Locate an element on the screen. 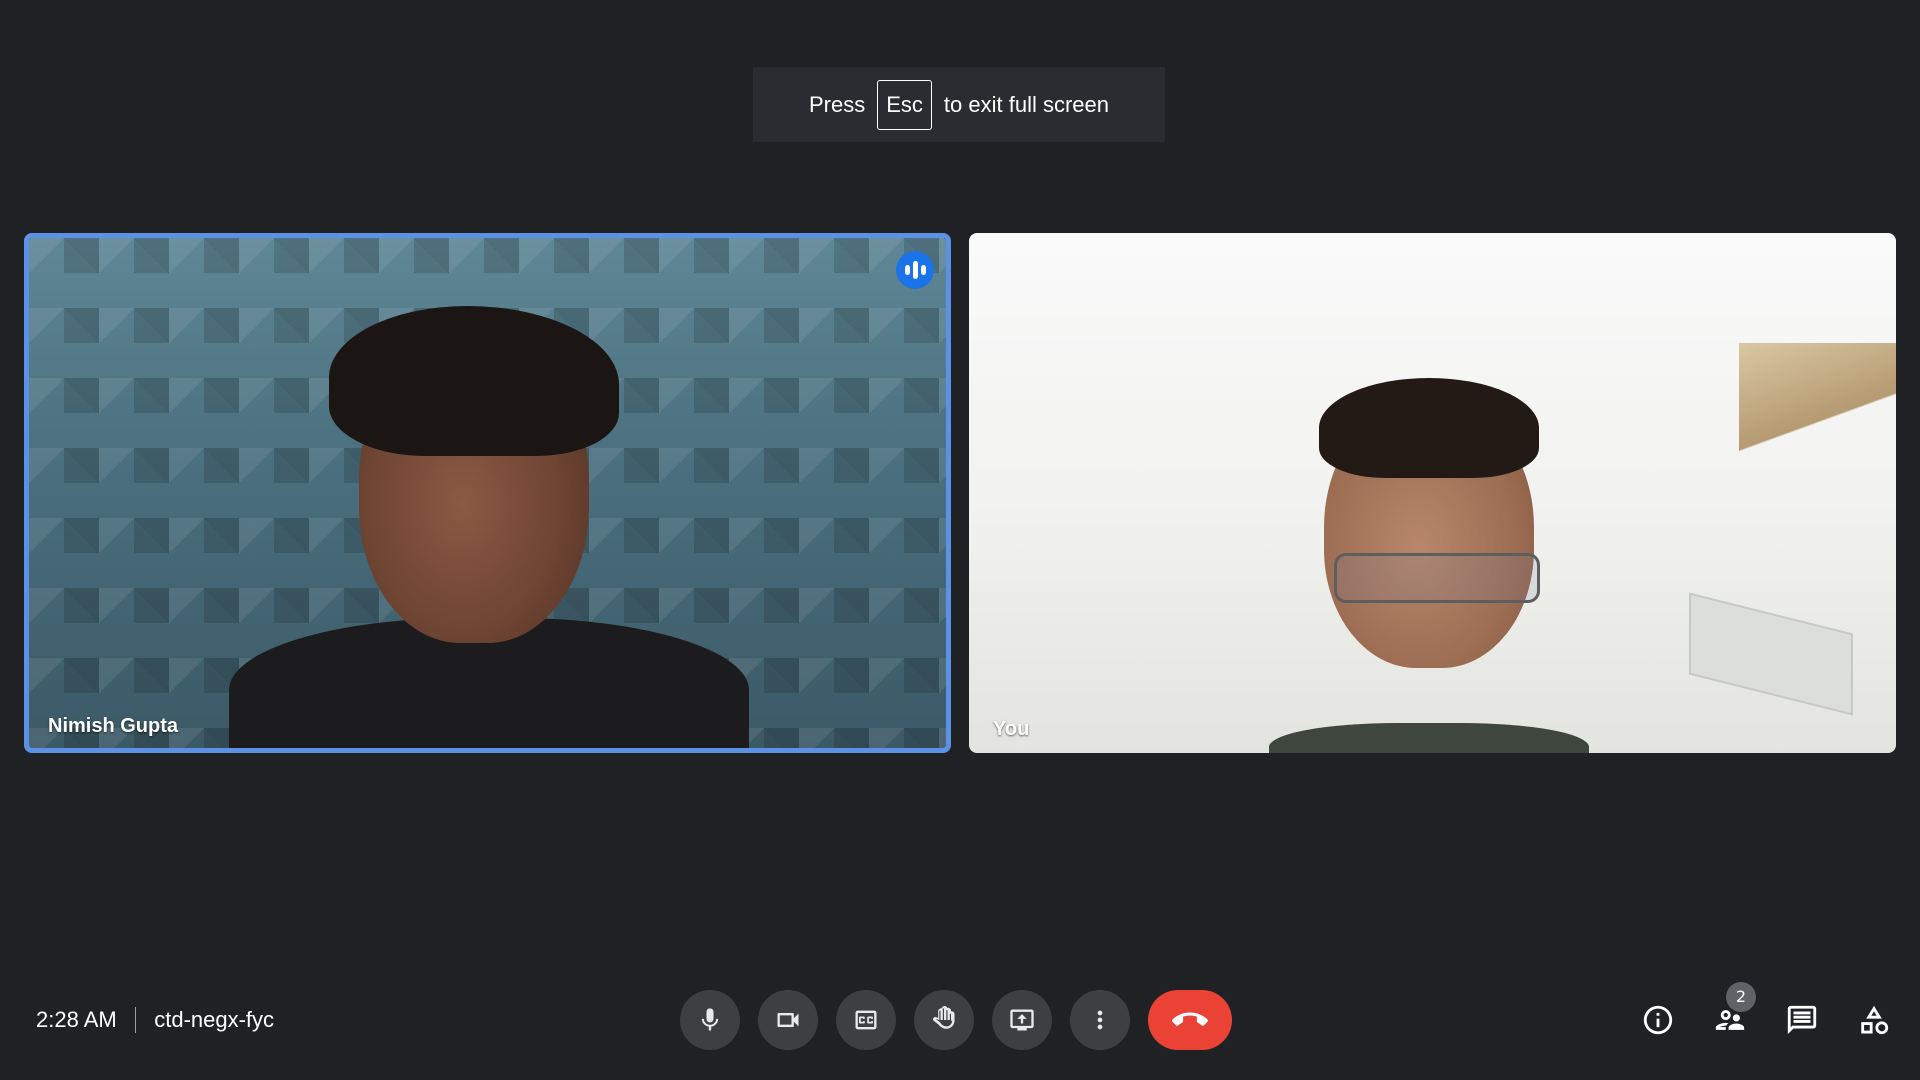 The image size is (1920, 1080). leave-call-button is located at coordinates (1190, 1020).